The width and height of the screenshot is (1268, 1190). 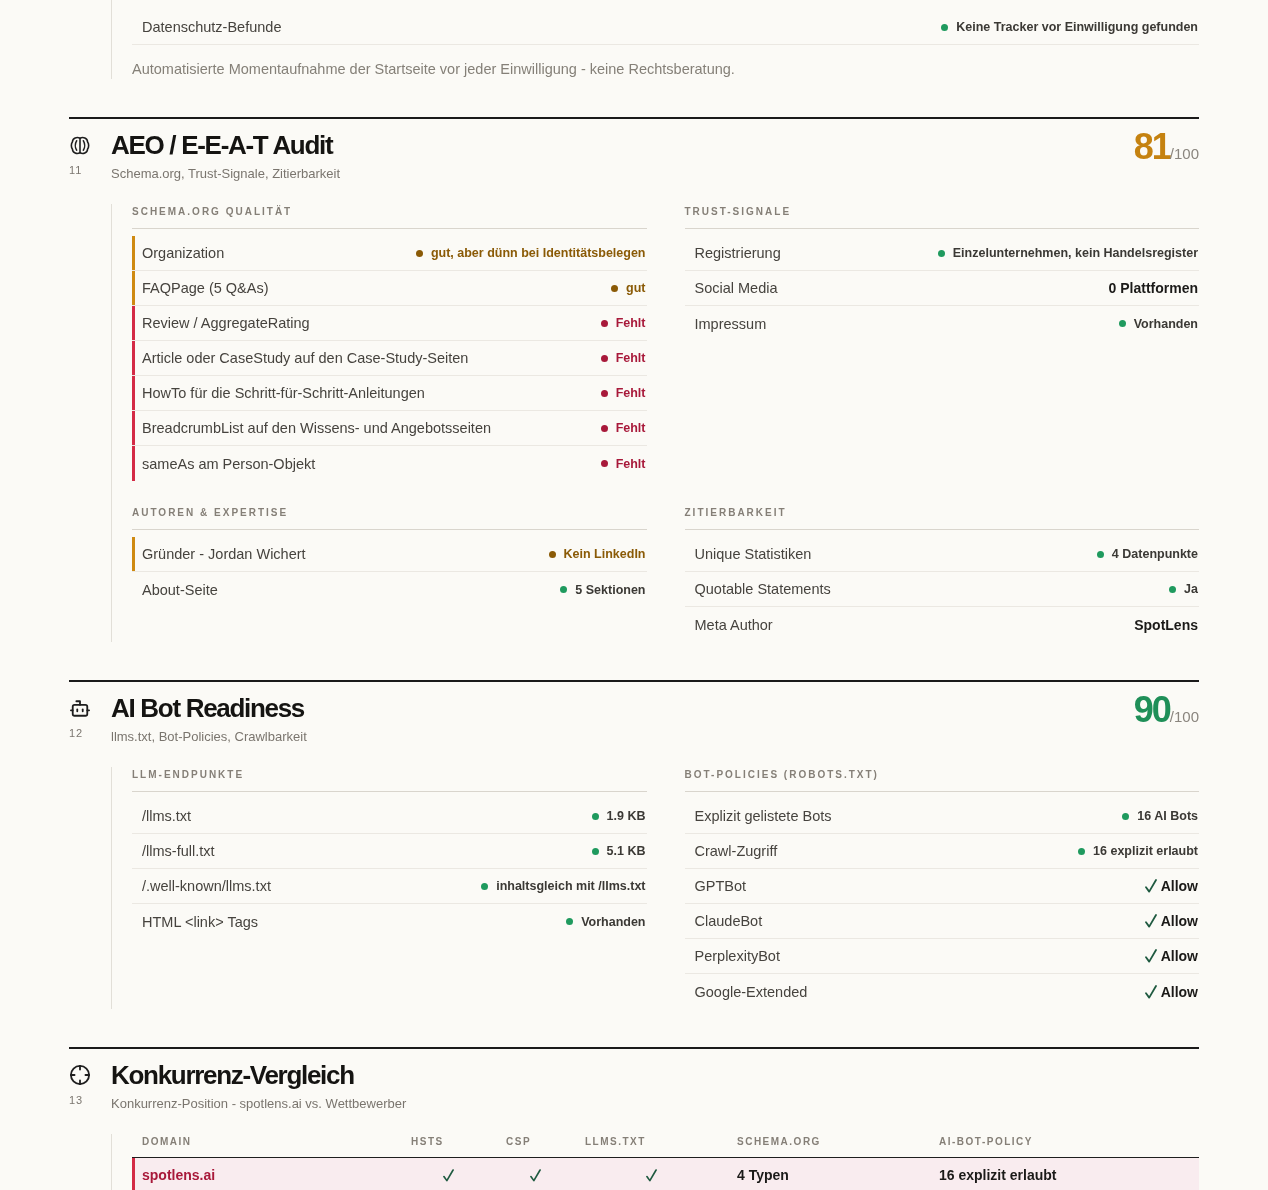 What do you see at coordinates (720, 886) in the screenshot?
I see `finding-label: GPTBot` at bounding box center [720, 886].